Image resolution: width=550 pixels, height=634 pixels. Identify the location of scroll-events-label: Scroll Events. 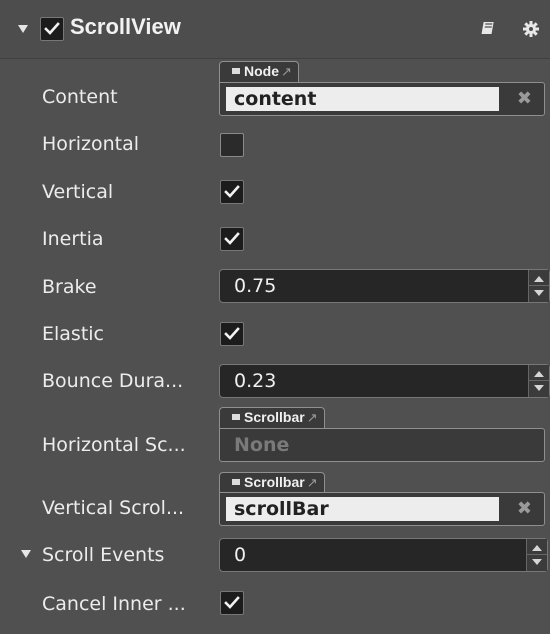
(103, 555).